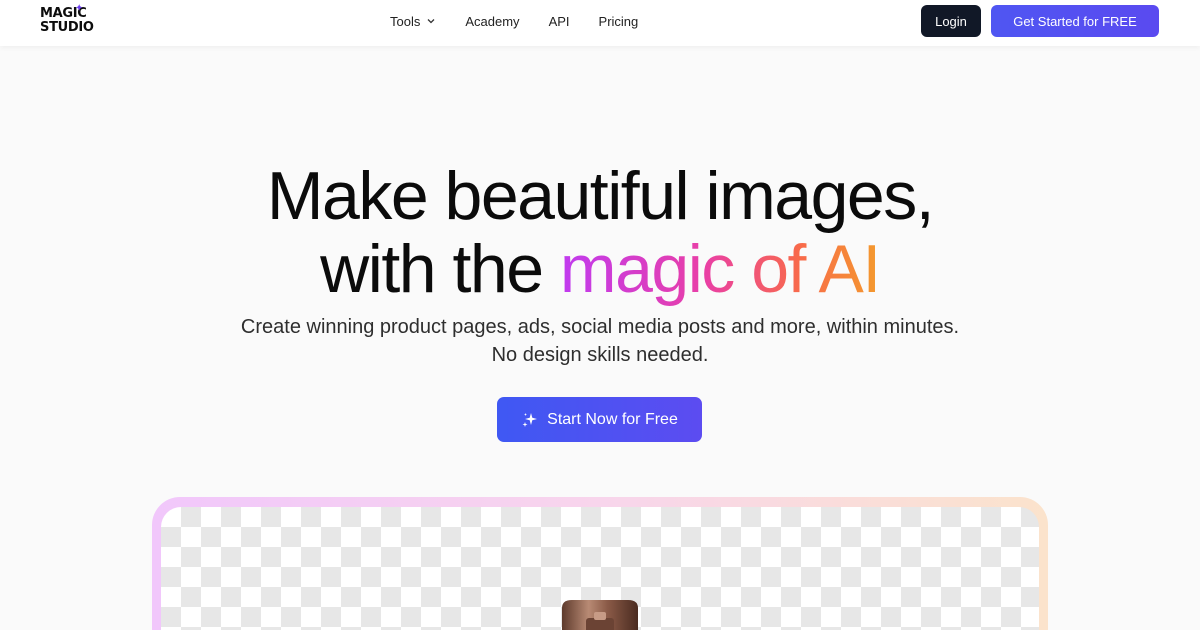 This screenshot has height=630, width=1200. Describe the element at coordinates (600, 355) in the screenshot. I see `hero-subtitle-line2: No design skills needed.` at that location.